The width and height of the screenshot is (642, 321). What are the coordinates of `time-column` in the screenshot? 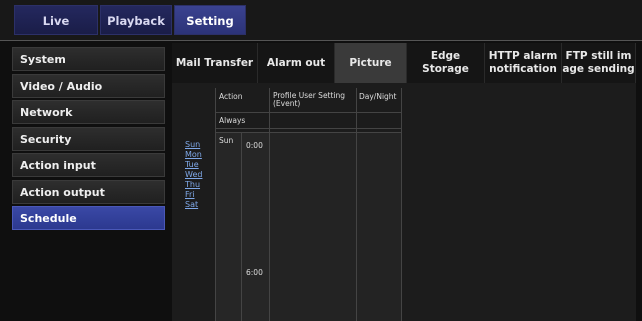 It's located at (242, 227).